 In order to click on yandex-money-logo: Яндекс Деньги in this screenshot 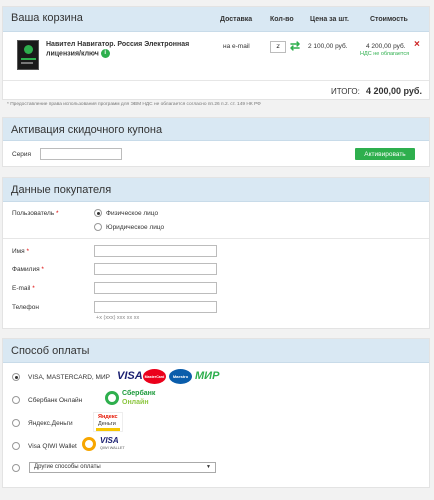, I will do `click(108, 422)`.